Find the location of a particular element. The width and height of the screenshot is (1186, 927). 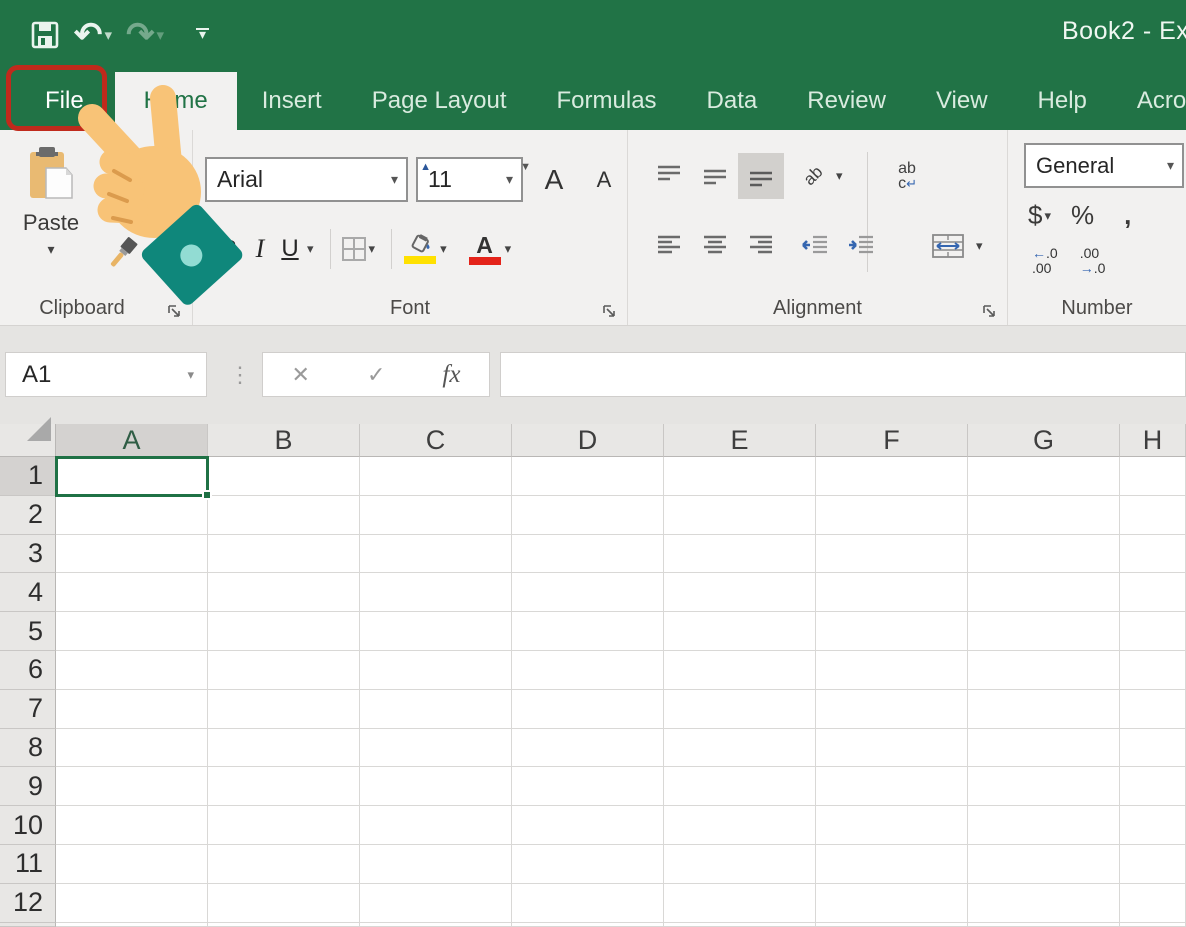

cell-G10 is located at coordinates (1044, 825).